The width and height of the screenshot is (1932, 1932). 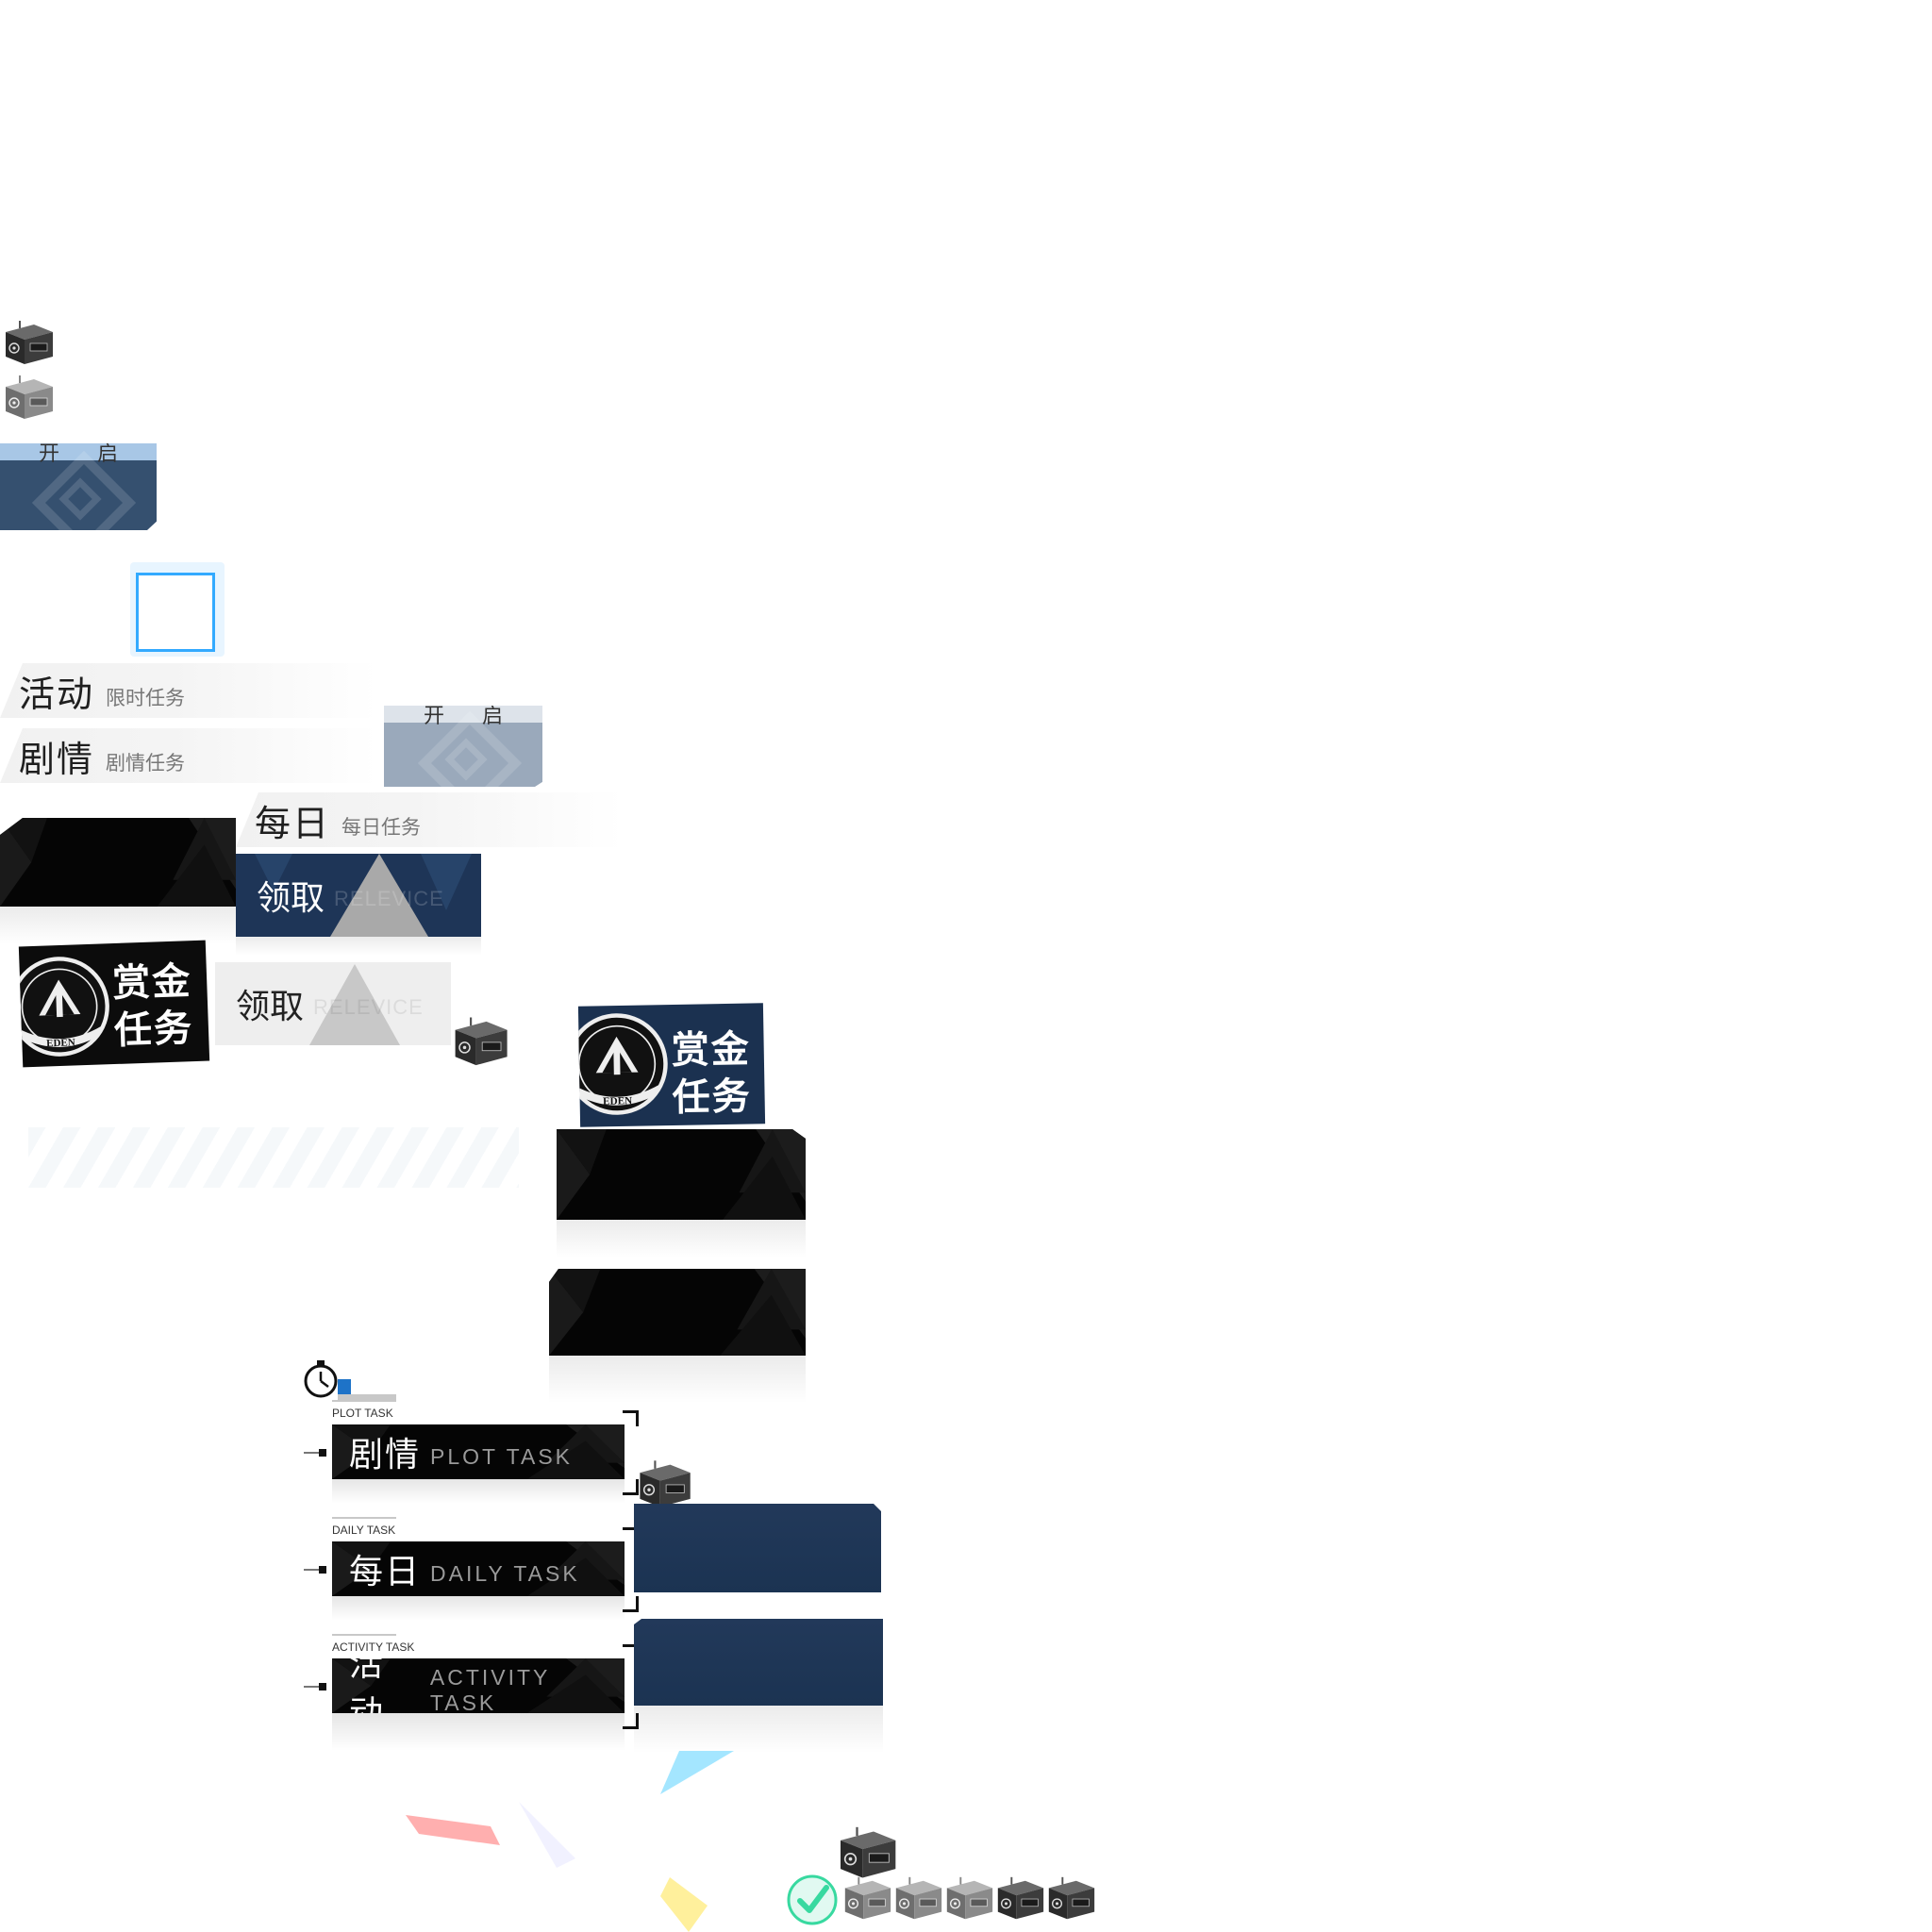 What do you see at coordinates (189, 691) in the screenshot?
I see `tab-activity: 活动 限时任务` at bounding box center [189, 691].